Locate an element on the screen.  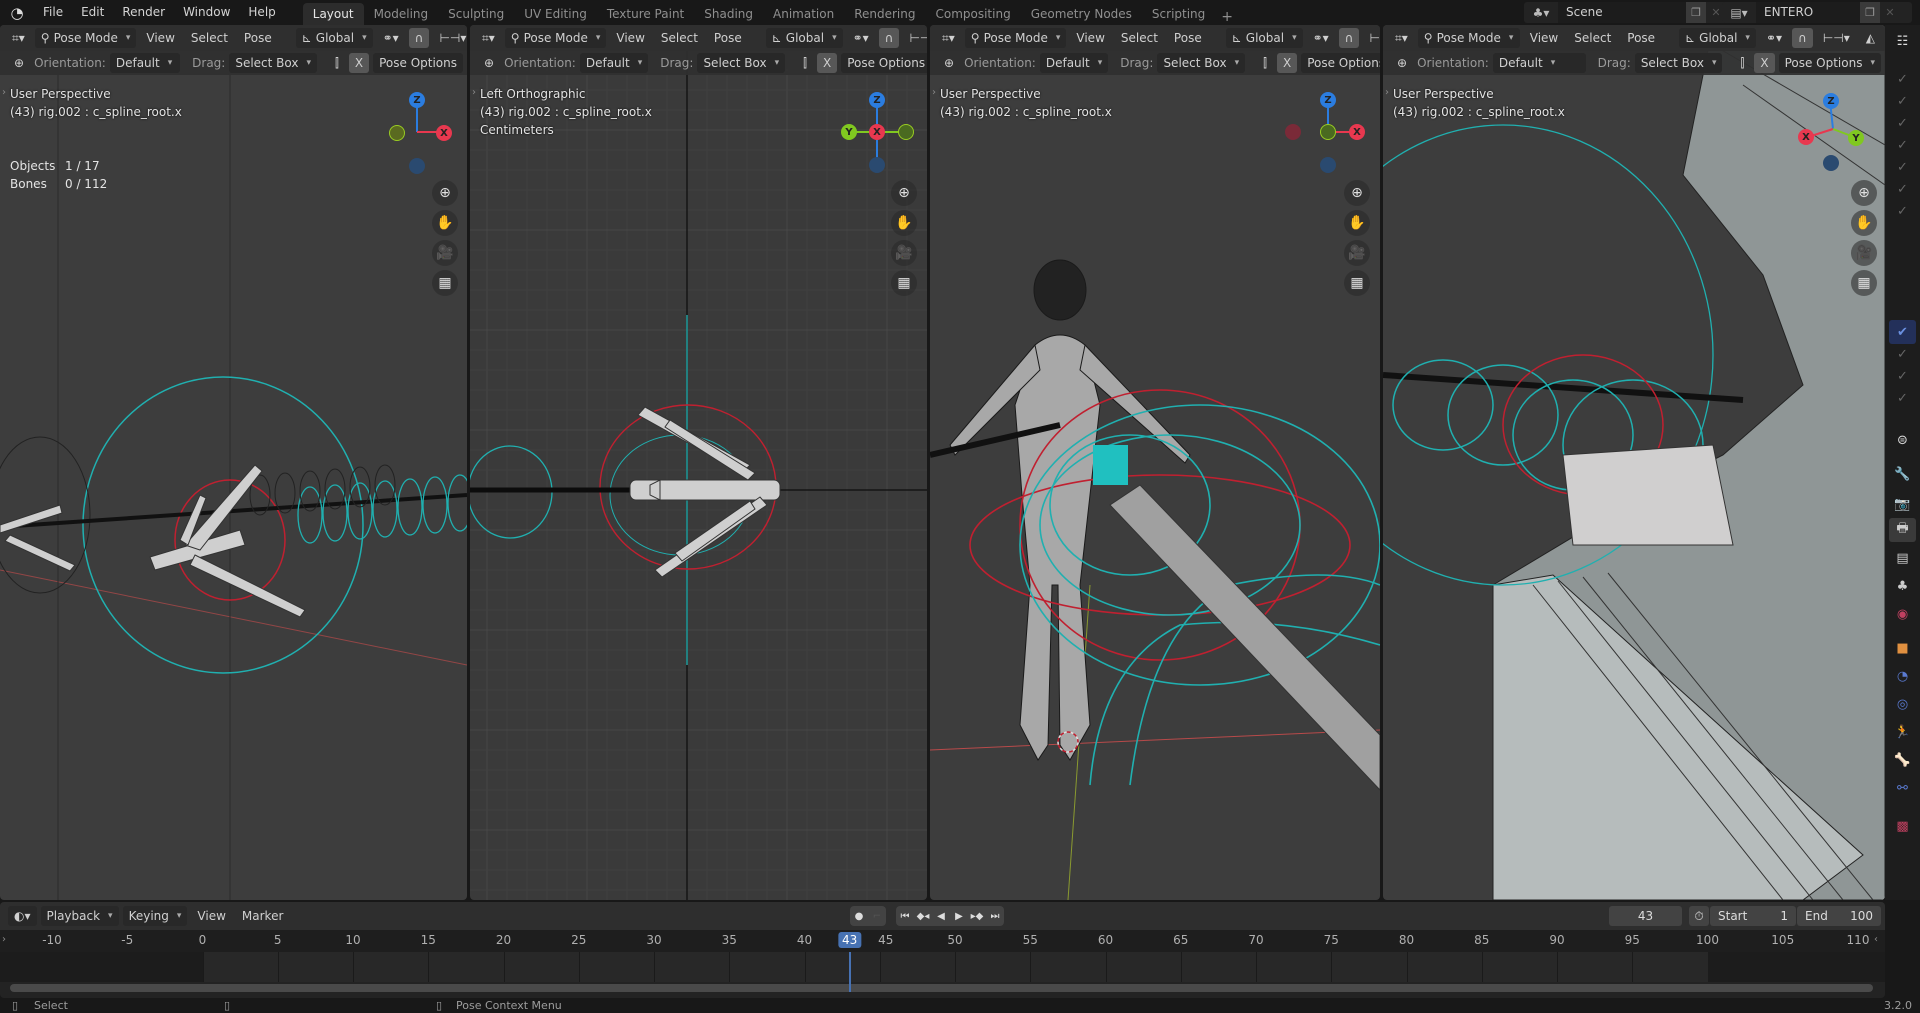
output-properties-icon: 🖶 is located at coordinates (1902, 530).